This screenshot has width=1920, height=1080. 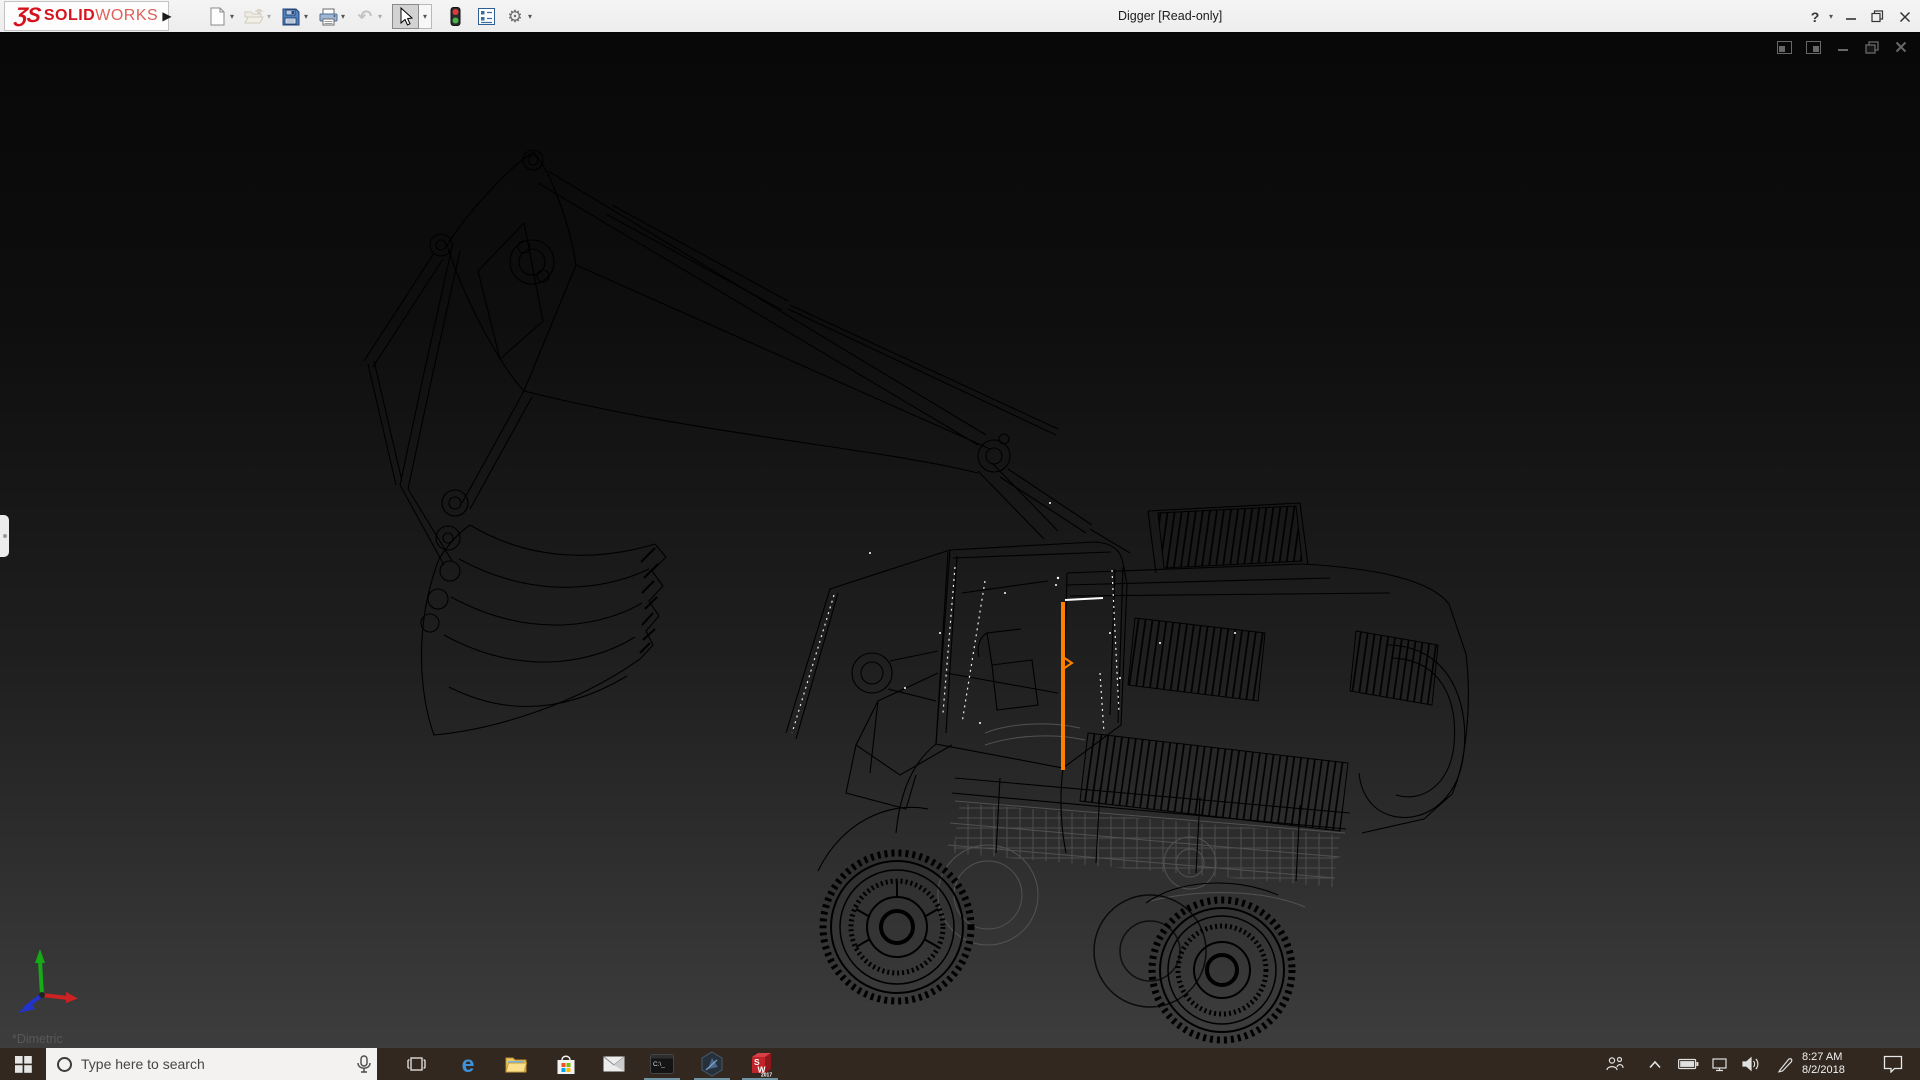 What do you see at coordinates (380, 16) in the screenshot?
I see `undo-dropdown-caret: ▾` at bounding box center [380, 16].